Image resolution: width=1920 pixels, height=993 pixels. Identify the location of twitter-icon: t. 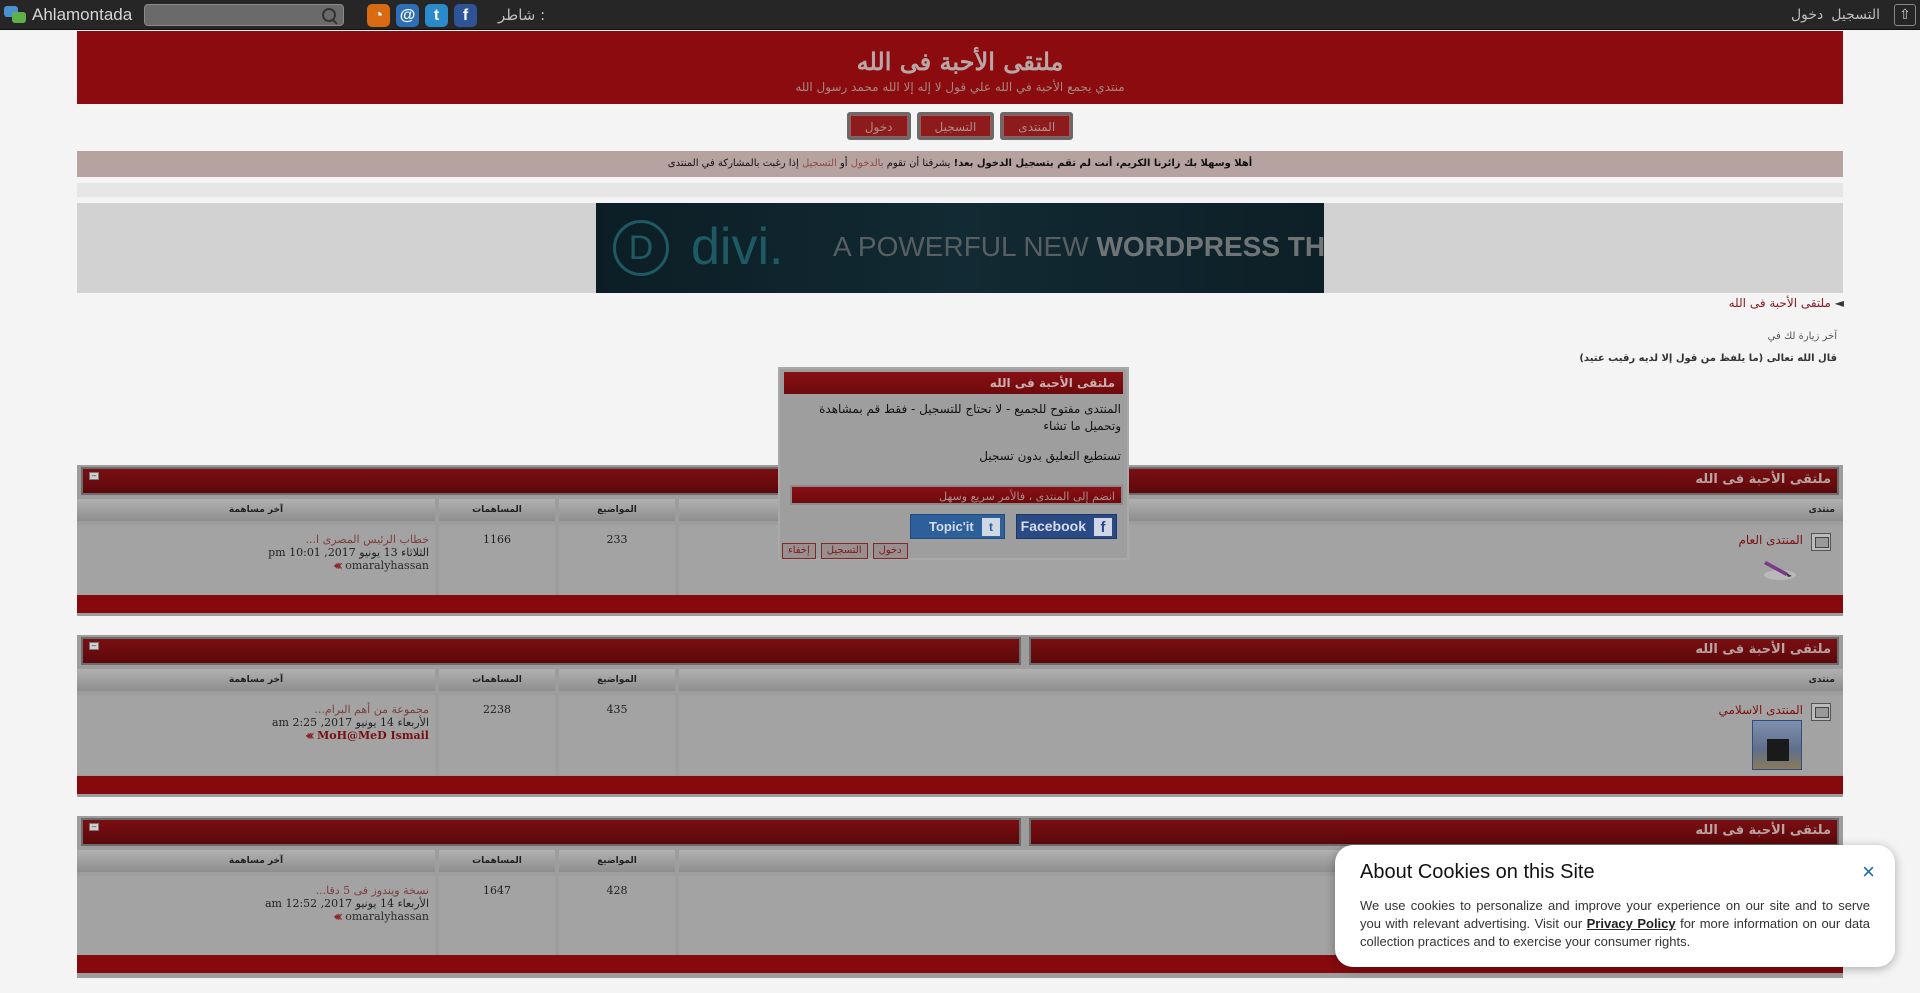
(436, 15).